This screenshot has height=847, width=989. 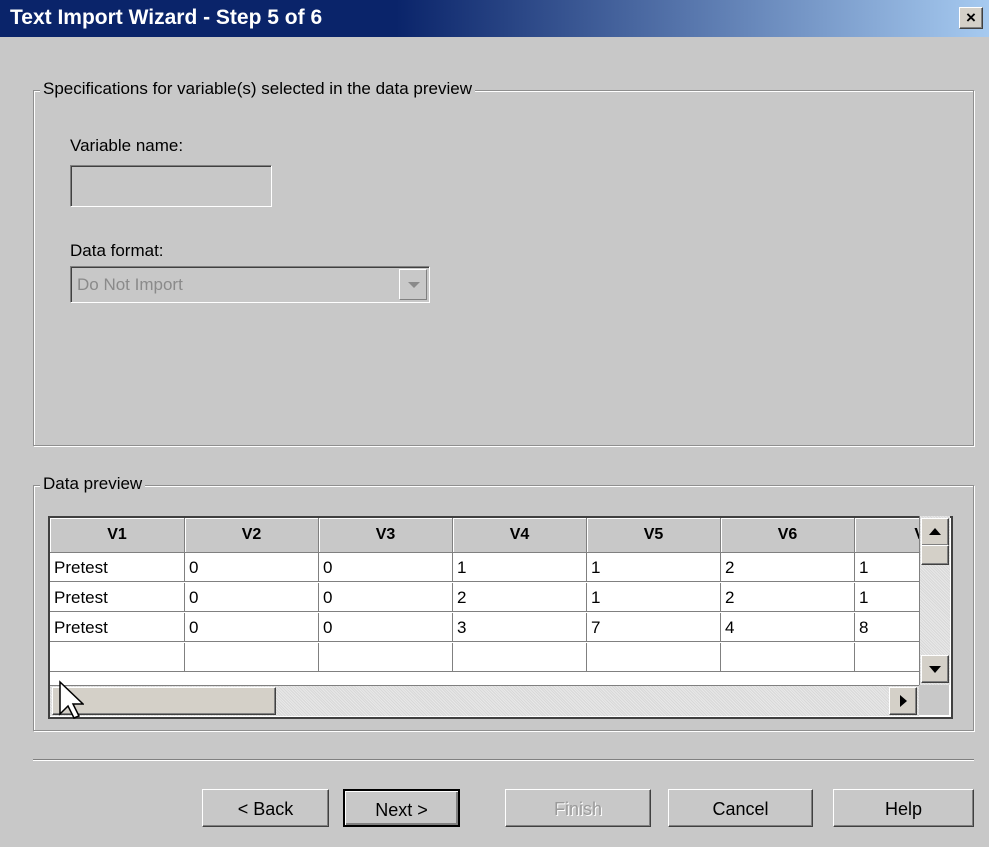 I want to click on scroll-down-button, so click(x=935, y=669).